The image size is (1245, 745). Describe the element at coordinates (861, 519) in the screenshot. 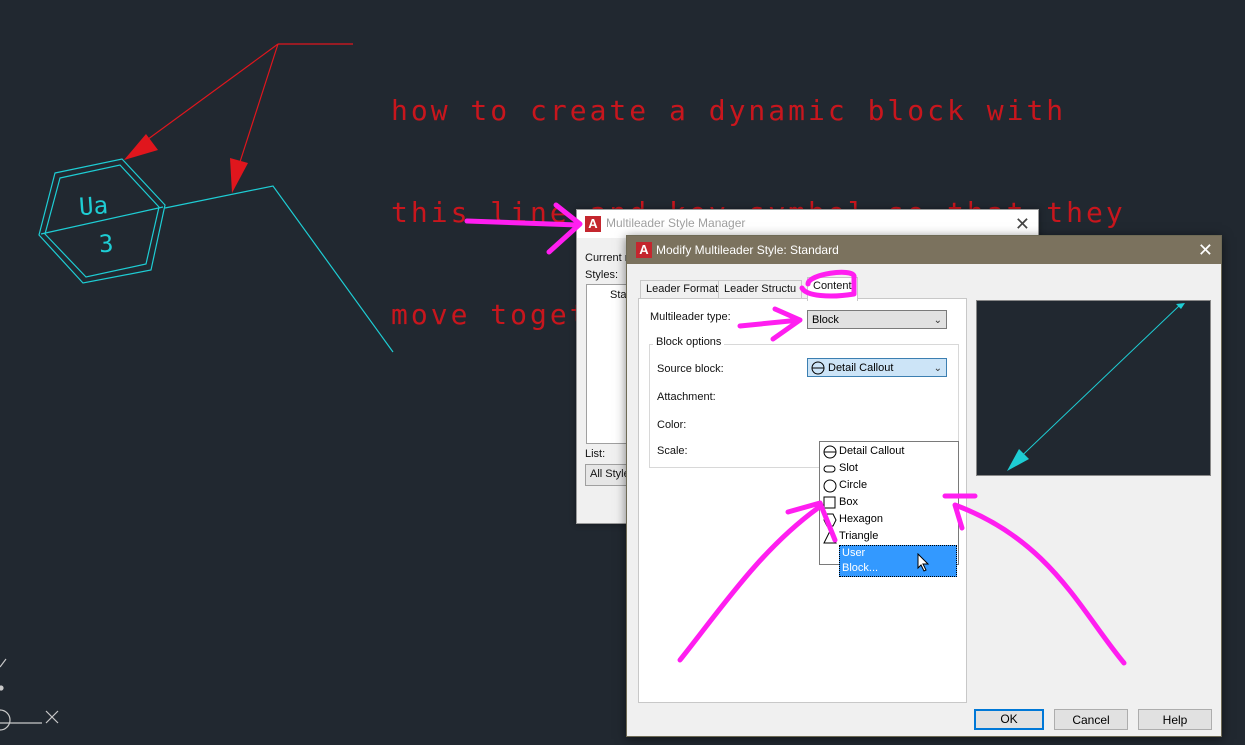

I see `option-label: Hexagon` at that location.